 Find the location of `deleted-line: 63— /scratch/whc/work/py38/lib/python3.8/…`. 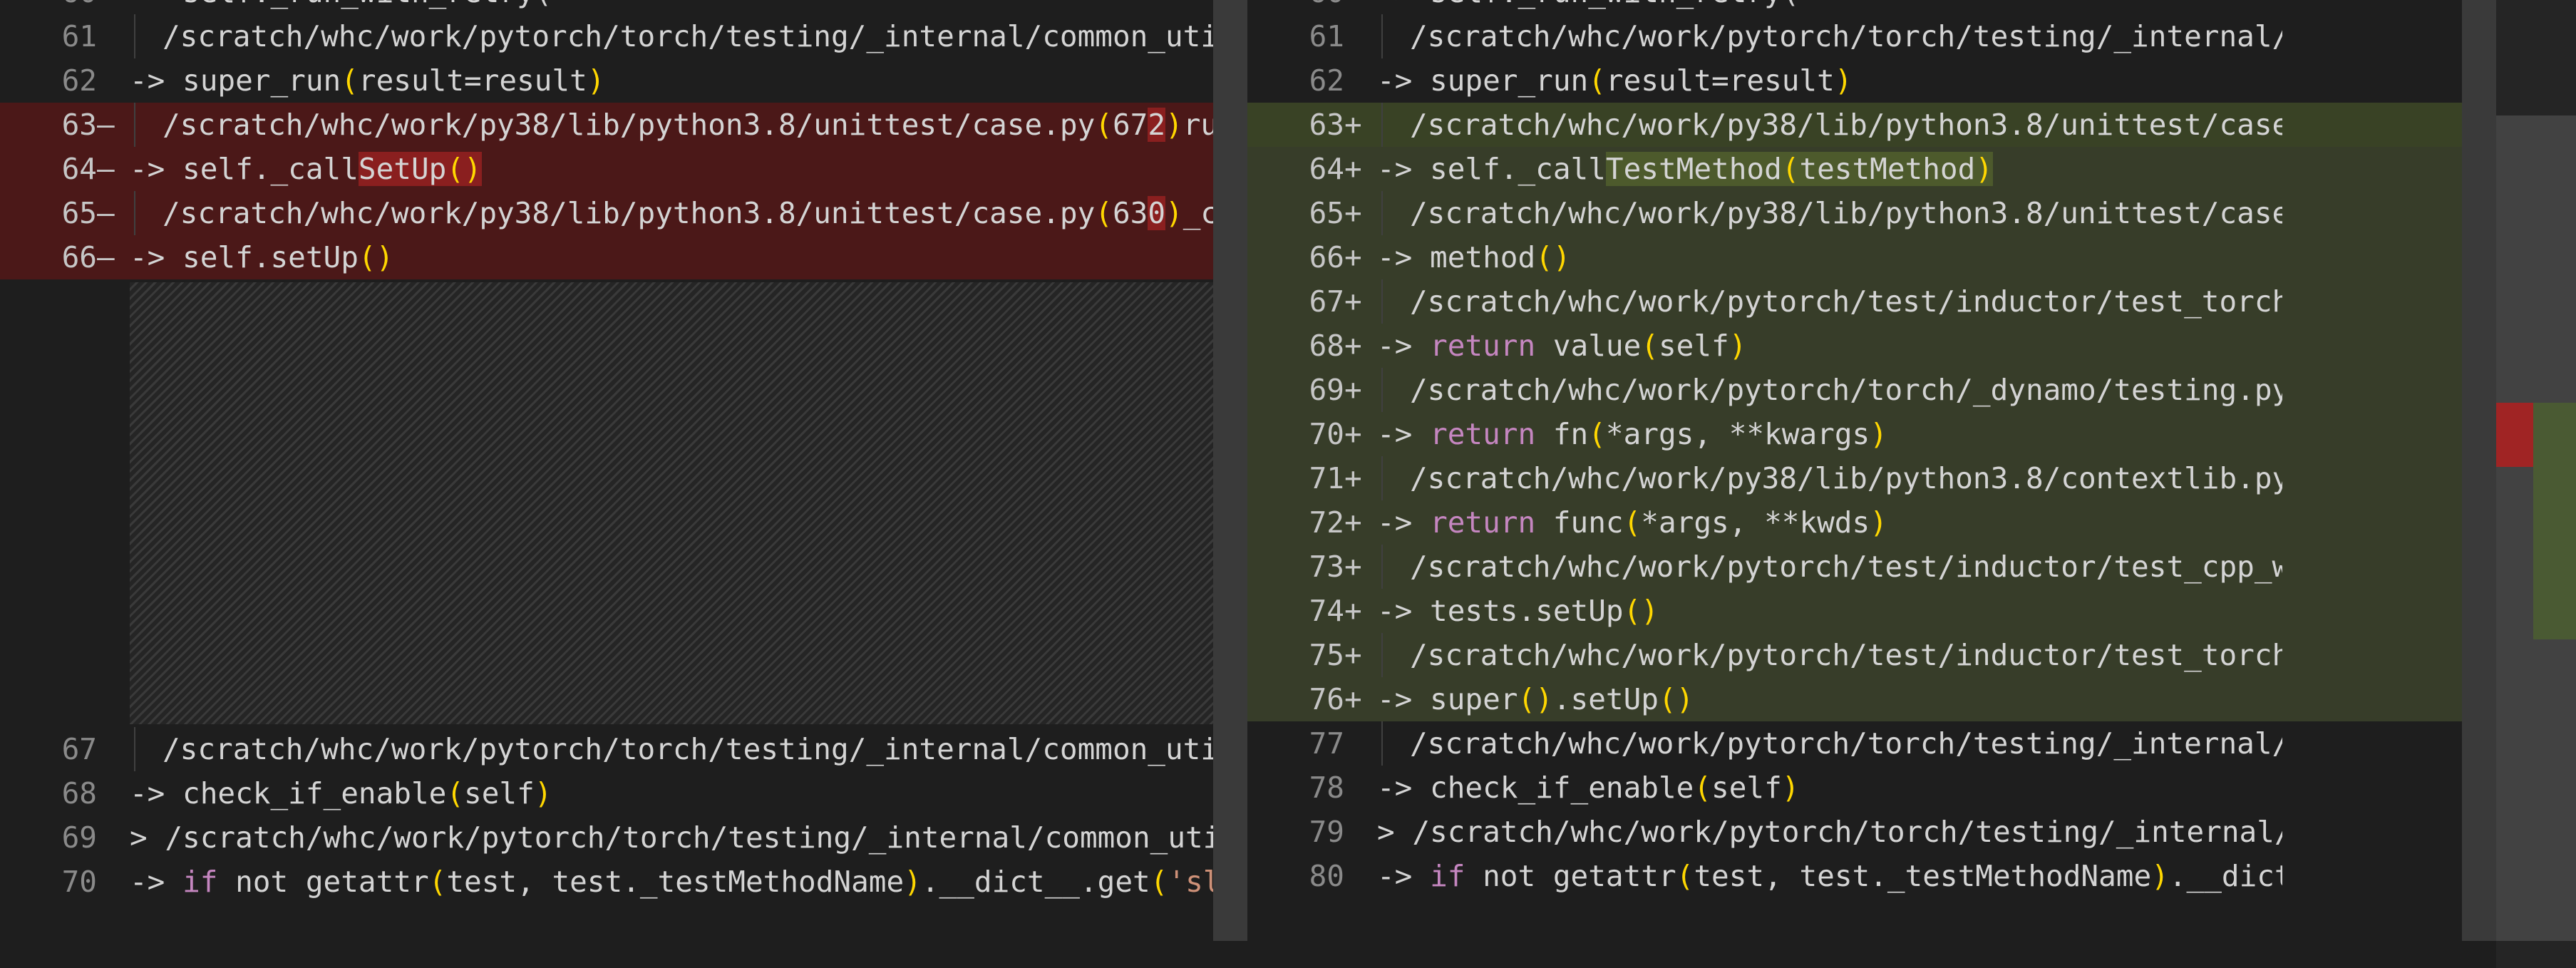

deleted-line: 63— /scratch/whc/work/py38/lib/python3.8/… is located at coordinates (606, 125).